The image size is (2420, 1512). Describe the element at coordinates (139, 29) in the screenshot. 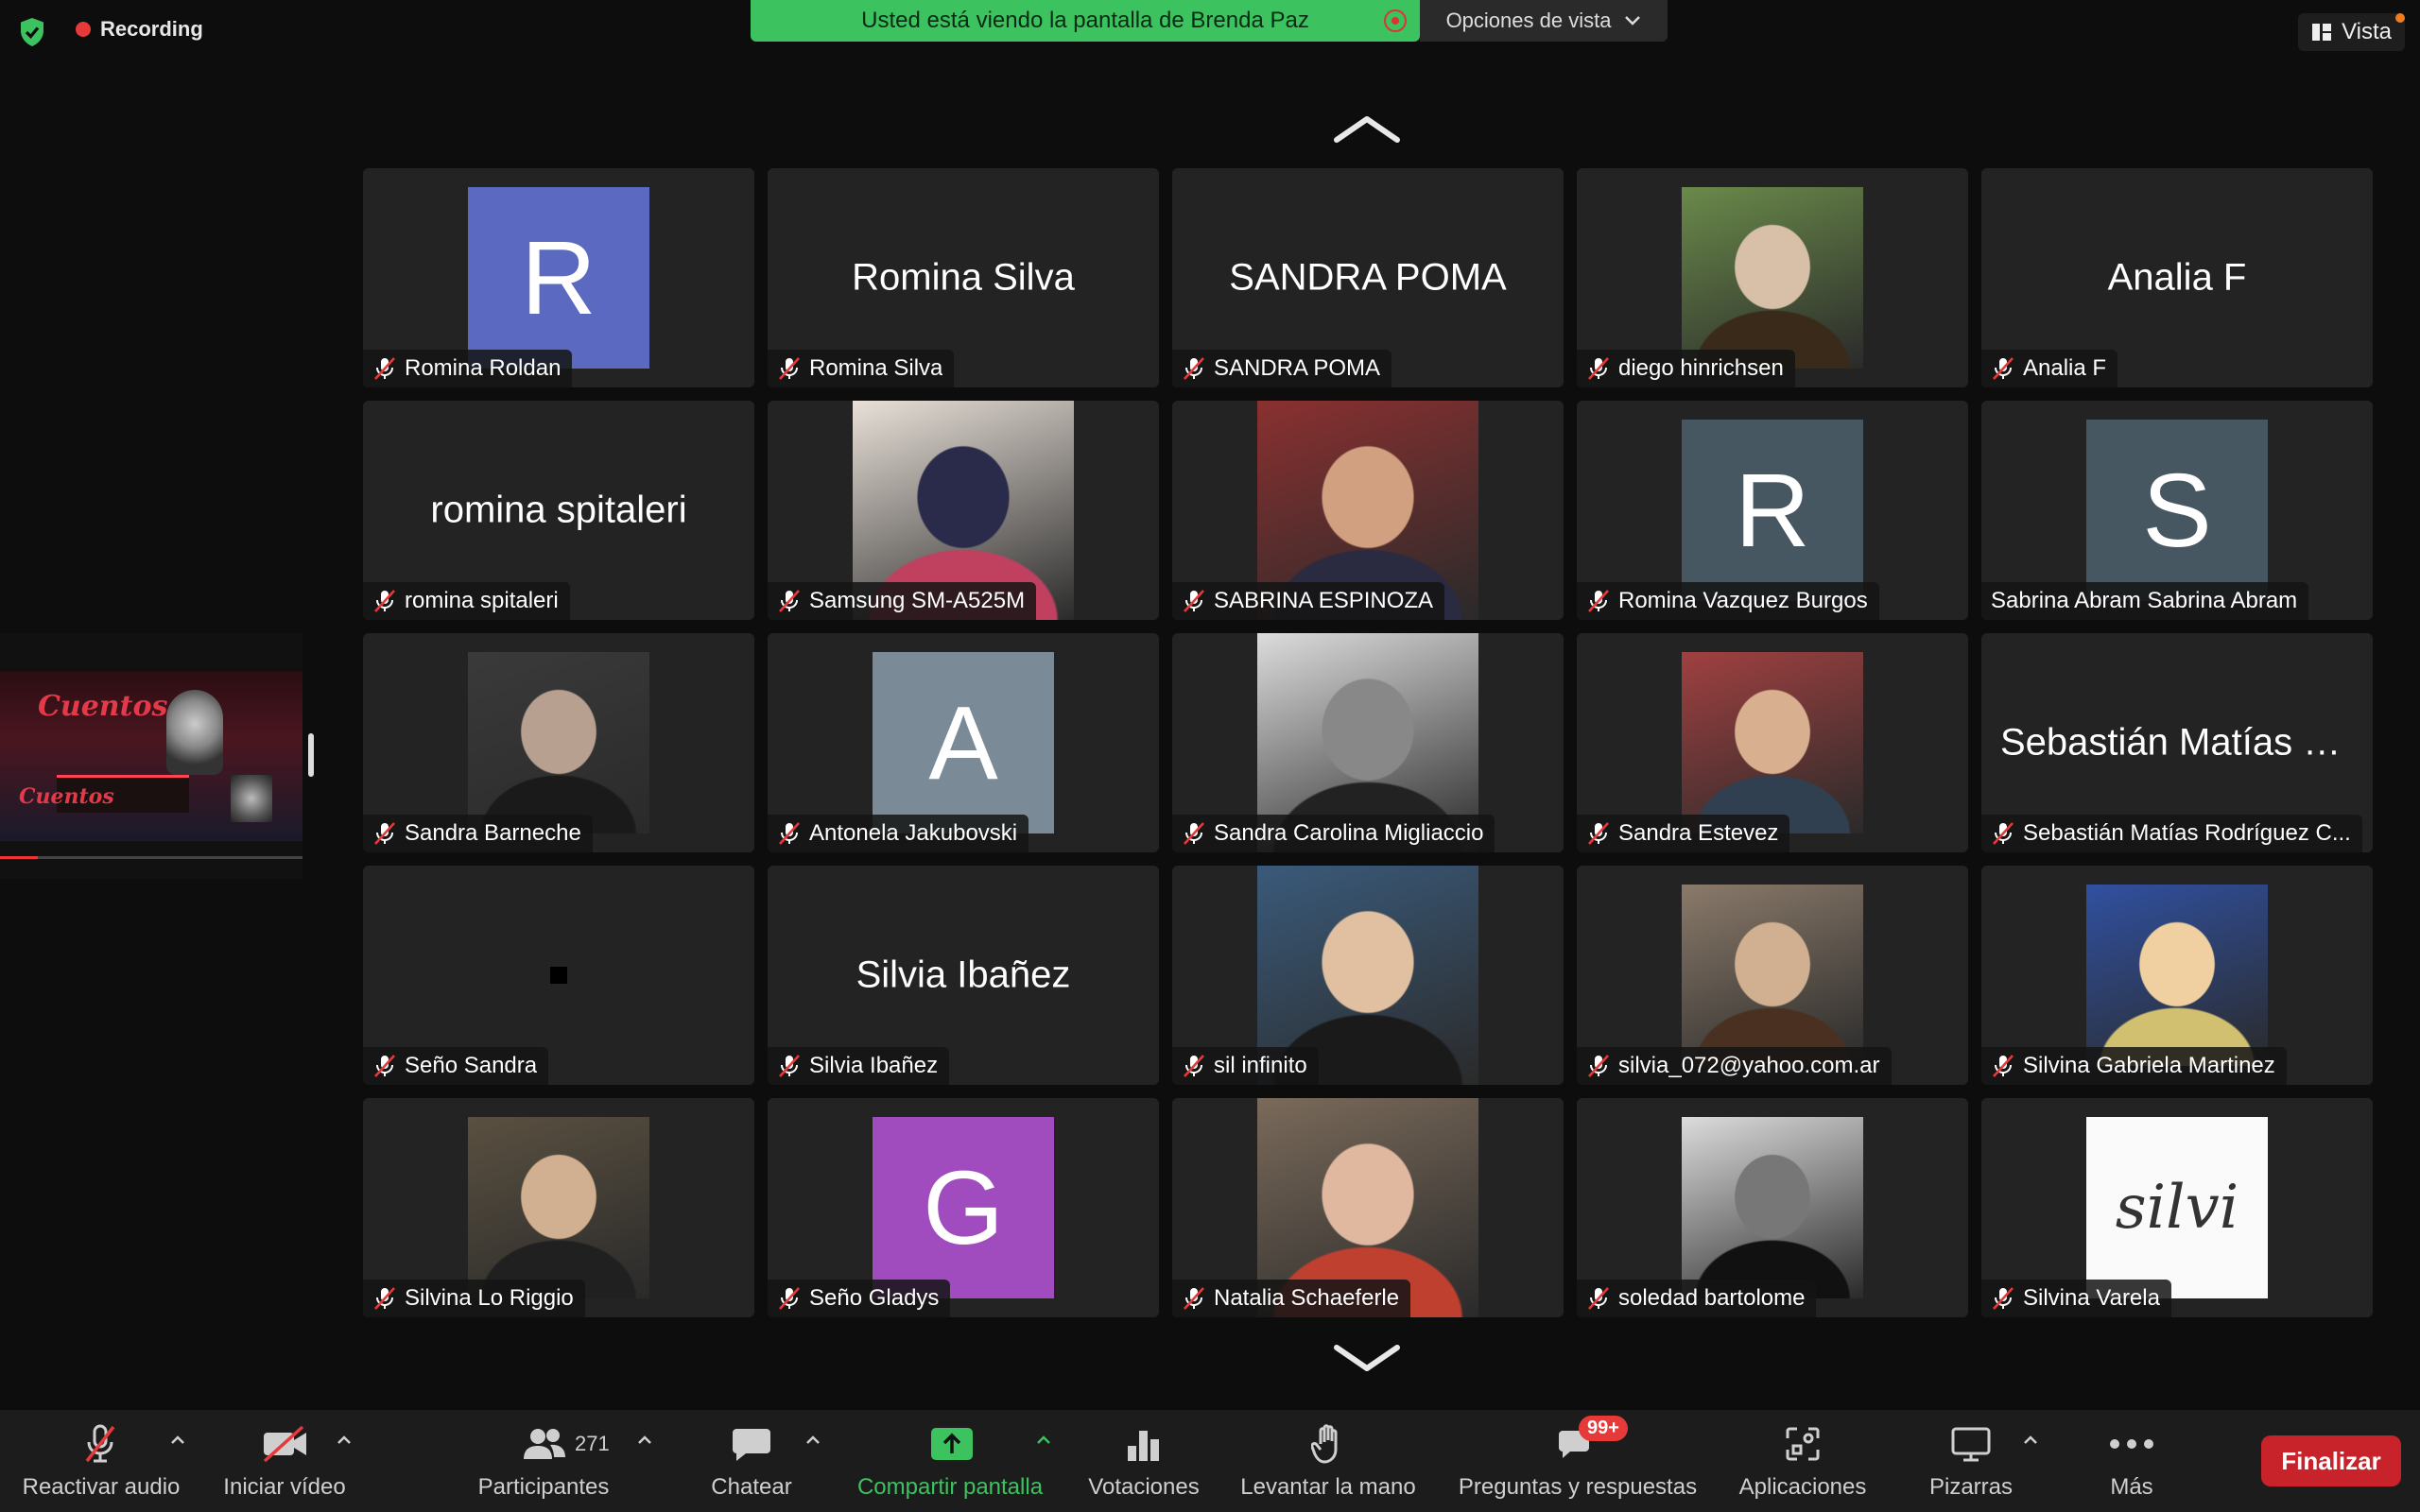

I see `recording-indicator: Recording` at that location.